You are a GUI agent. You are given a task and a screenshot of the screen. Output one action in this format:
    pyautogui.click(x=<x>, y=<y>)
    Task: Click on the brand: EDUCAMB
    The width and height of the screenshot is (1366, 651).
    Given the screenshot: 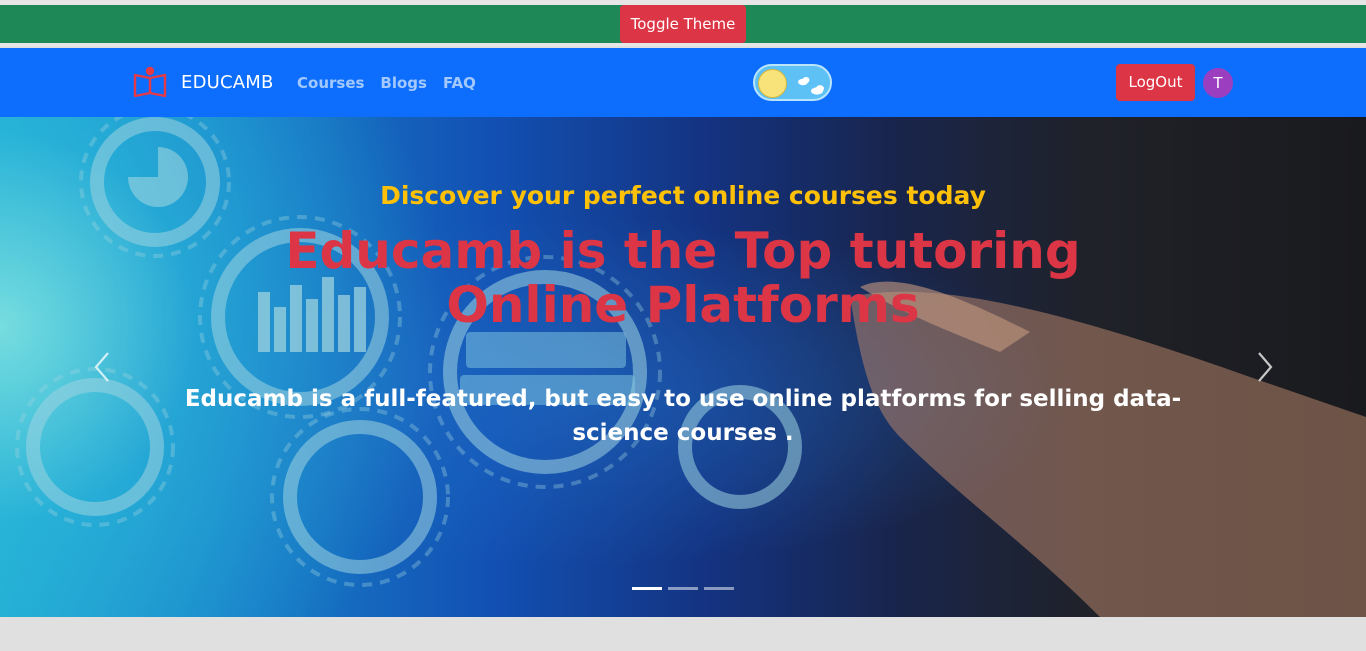 What is the action you would take?
    pyautogui.click(x=203, y=82)
    